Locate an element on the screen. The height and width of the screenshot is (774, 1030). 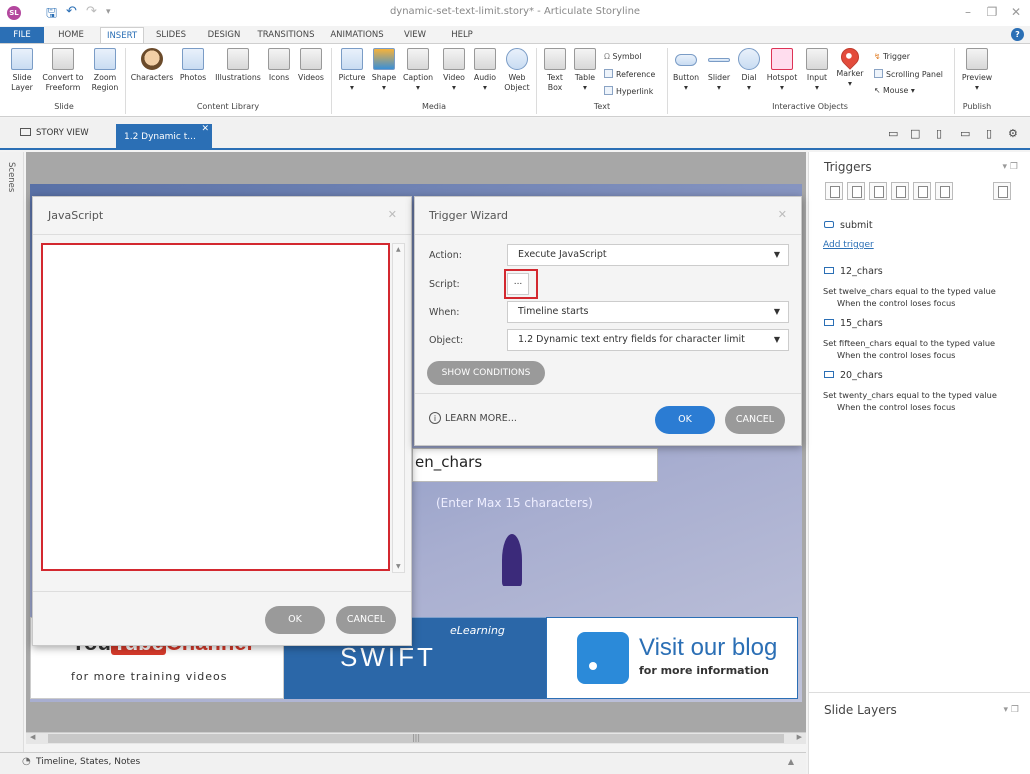
scrolling-panel-button: Scrolling Panel is located at coordinates (908, 74).